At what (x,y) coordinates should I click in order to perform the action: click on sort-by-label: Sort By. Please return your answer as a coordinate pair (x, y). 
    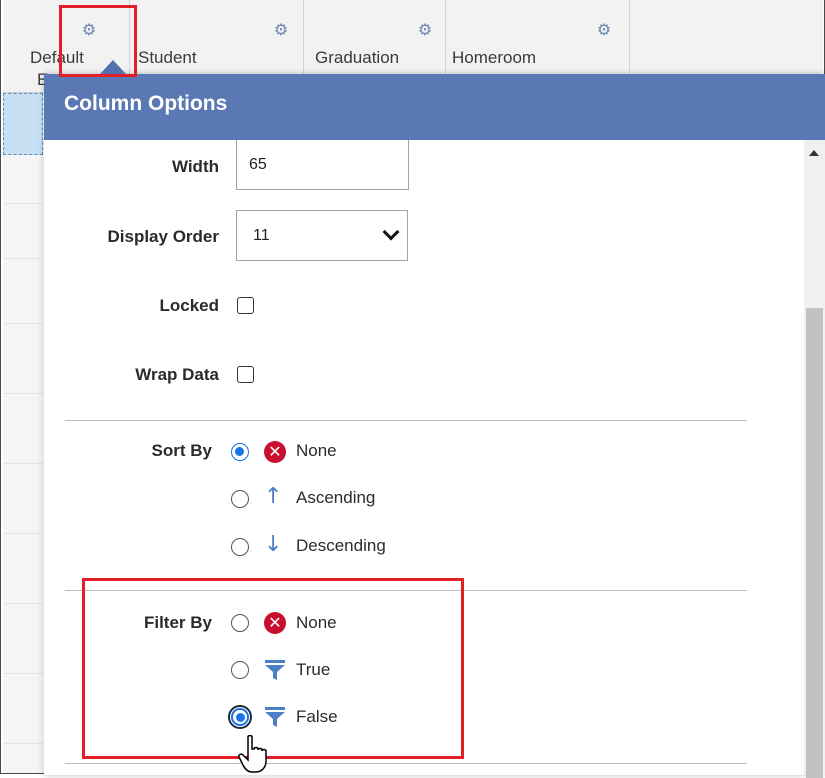
    Looking at the image, I should click on (181, 450).